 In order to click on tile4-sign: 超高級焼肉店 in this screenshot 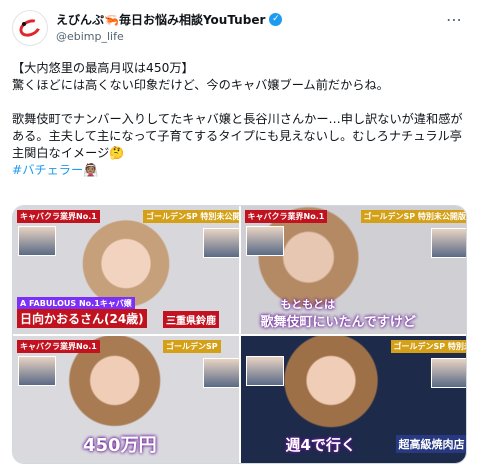, I will do `click(430, 444)`.